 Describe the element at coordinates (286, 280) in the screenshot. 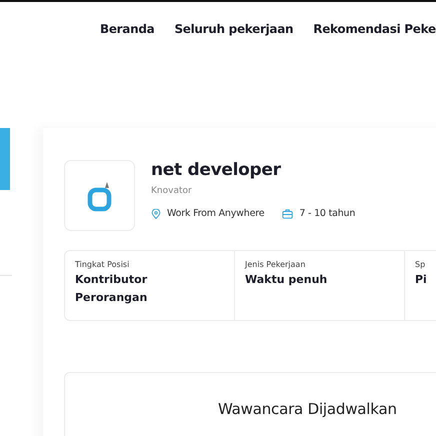

I see `detail-value: Waktu penuh` at that location.